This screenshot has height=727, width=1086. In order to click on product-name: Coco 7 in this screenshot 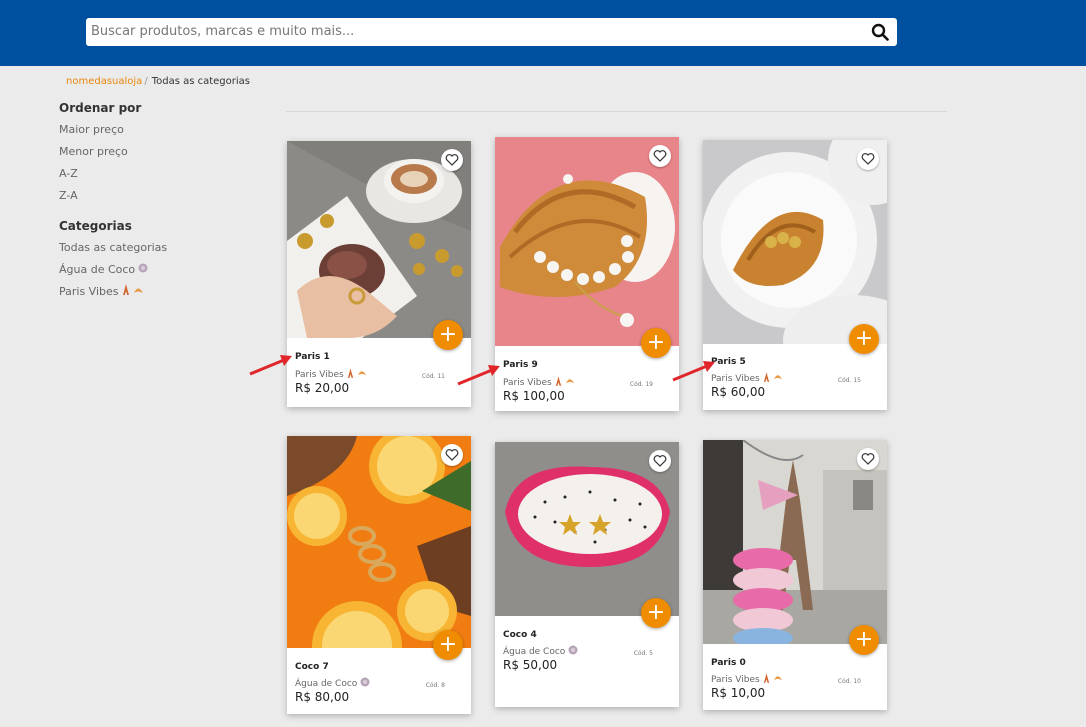, I will do `click(312, 667)`.